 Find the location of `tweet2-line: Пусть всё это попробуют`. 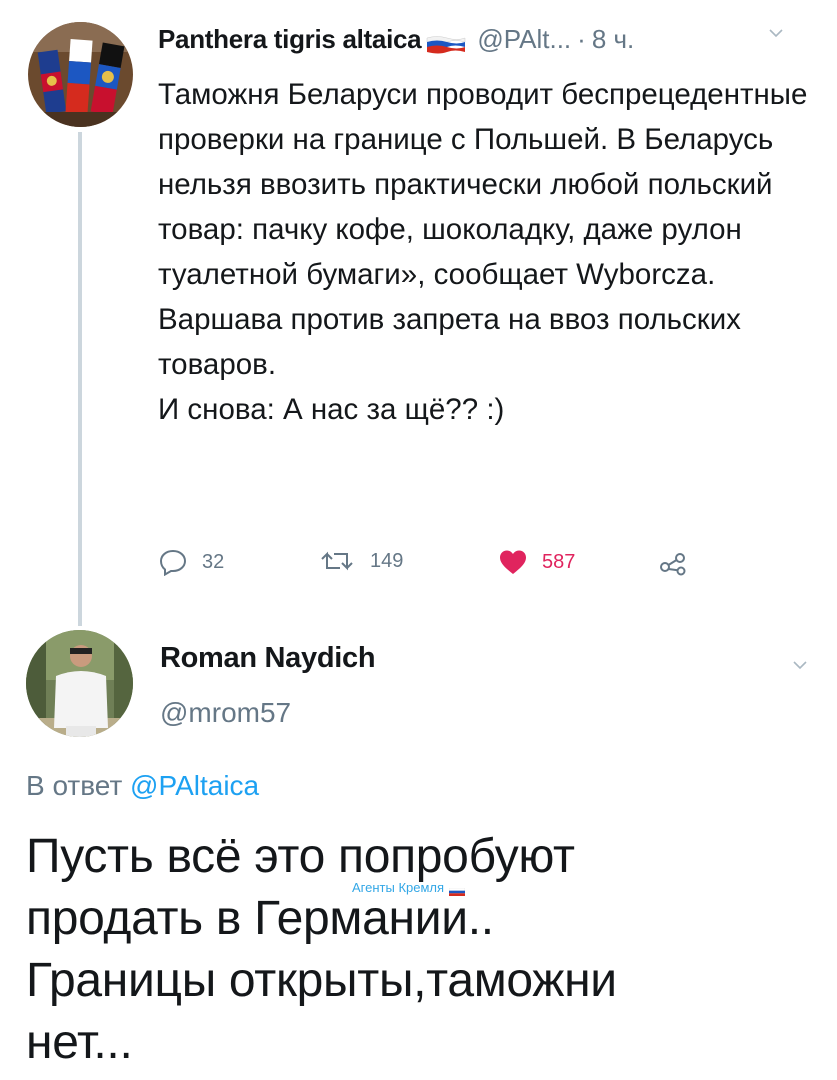

tweet2-line: Пусть всё это попробуют is located at coordinates (300, 856).